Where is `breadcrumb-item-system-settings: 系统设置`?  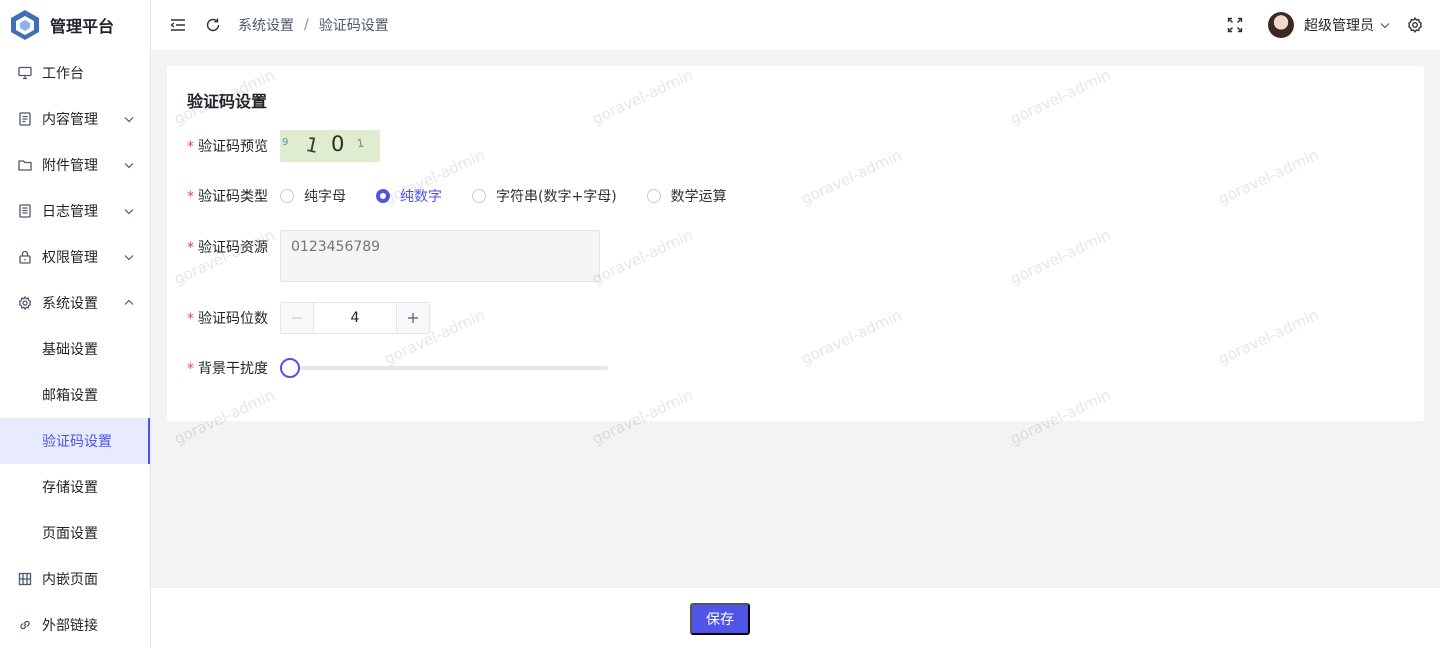 breadcrumb-item-system-settings: 系统设置 is located at coordinates (266, 25).